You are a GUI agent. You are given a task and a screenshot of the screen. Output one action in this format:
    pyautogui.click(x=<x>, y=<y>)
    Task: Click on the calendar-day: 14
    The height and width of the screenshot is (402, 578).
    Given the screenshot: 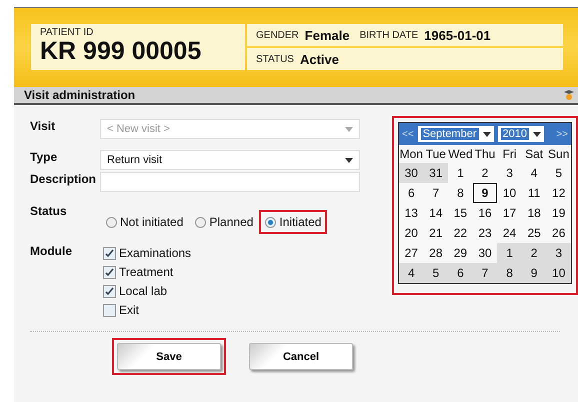 What is the action you would take?
    pyautogui.click(x=436, y=213)
    